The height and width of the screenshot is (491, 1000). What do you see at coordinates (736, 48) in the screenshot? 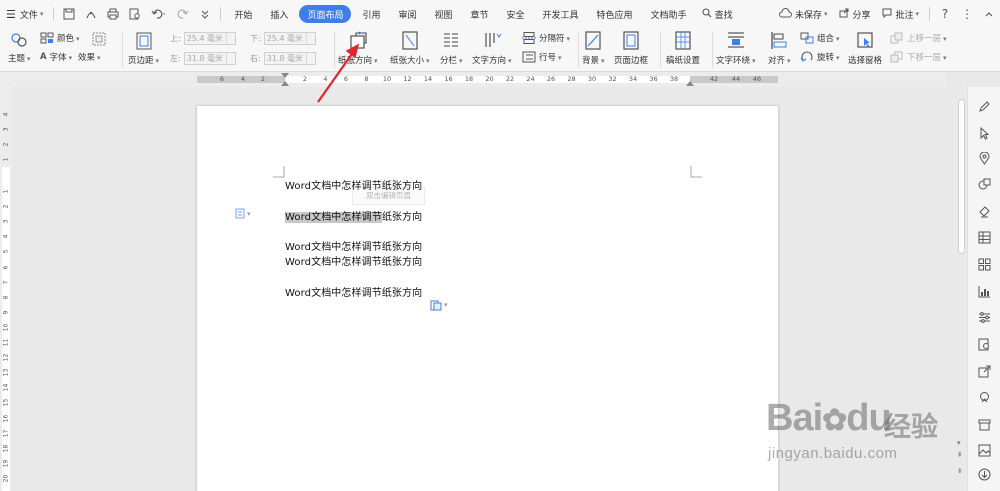
I see `wrap-text-button: 文字环绕` at bounding box center [736, 48].